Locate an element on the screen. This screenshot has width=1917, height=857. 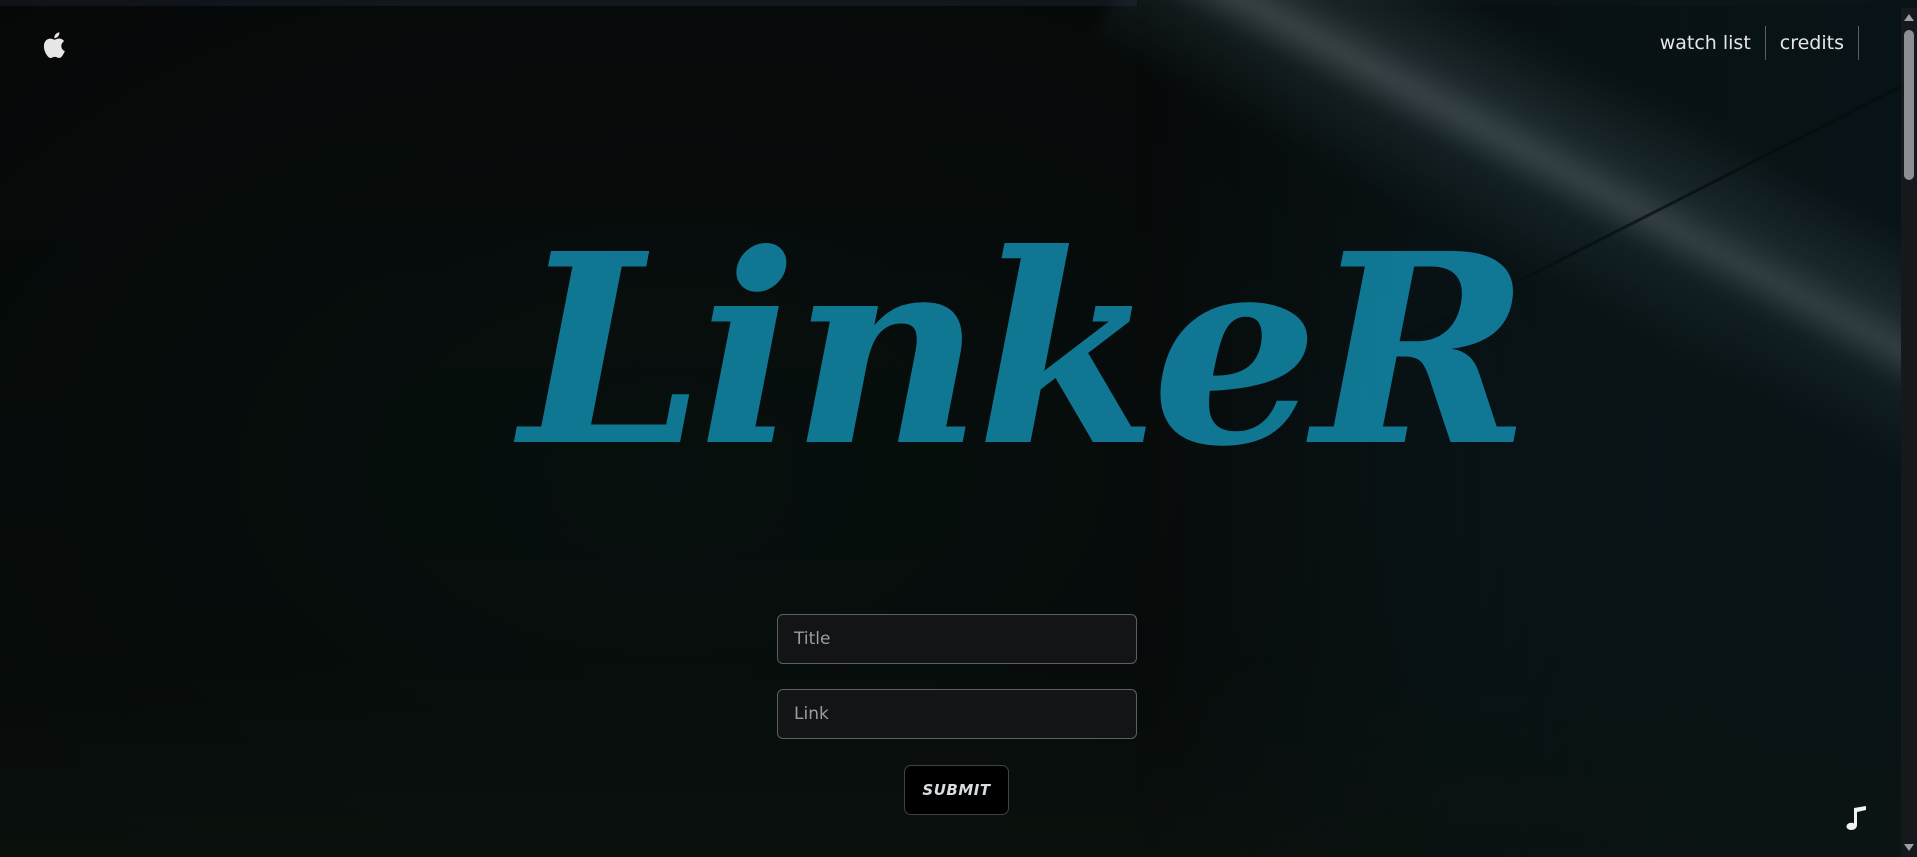
scrollbar is located at coordinates (1909, 432).